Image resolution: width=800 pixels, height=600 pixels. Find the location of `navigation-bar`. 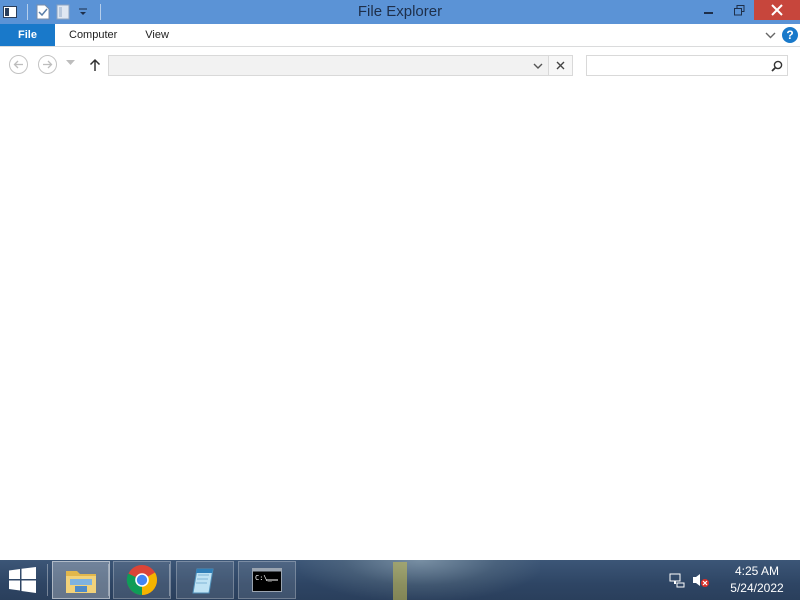

navigation-bar is located at coordinates (400, 65).